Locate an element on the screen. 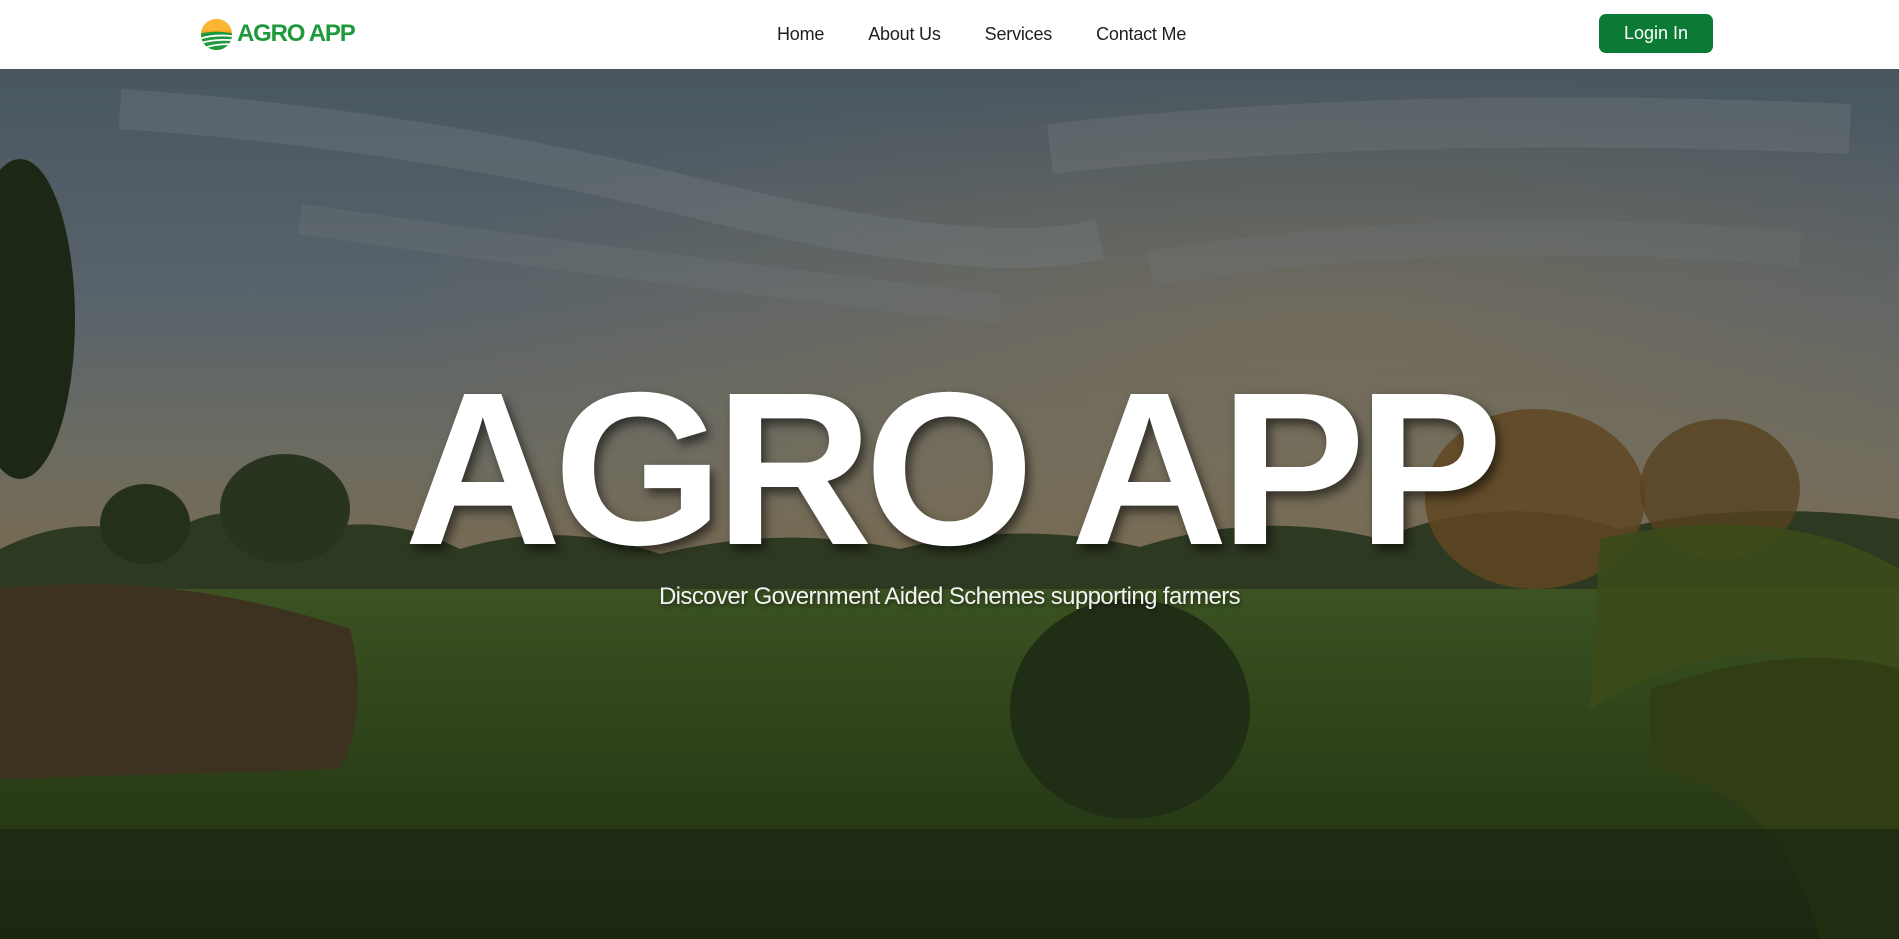 This screenshot has height=939, width=1899. hero-title: AGRO APP is located at coordinates (953, 469).